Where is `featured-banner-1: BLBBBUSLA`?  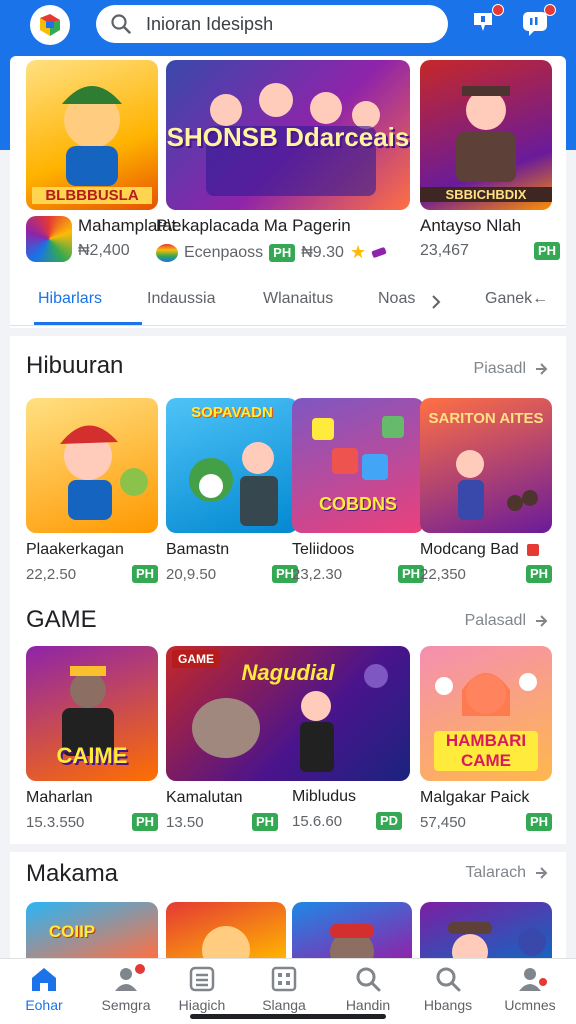
featured-banner-1: BLBBBUSLA is located at coordinates (92, 135).